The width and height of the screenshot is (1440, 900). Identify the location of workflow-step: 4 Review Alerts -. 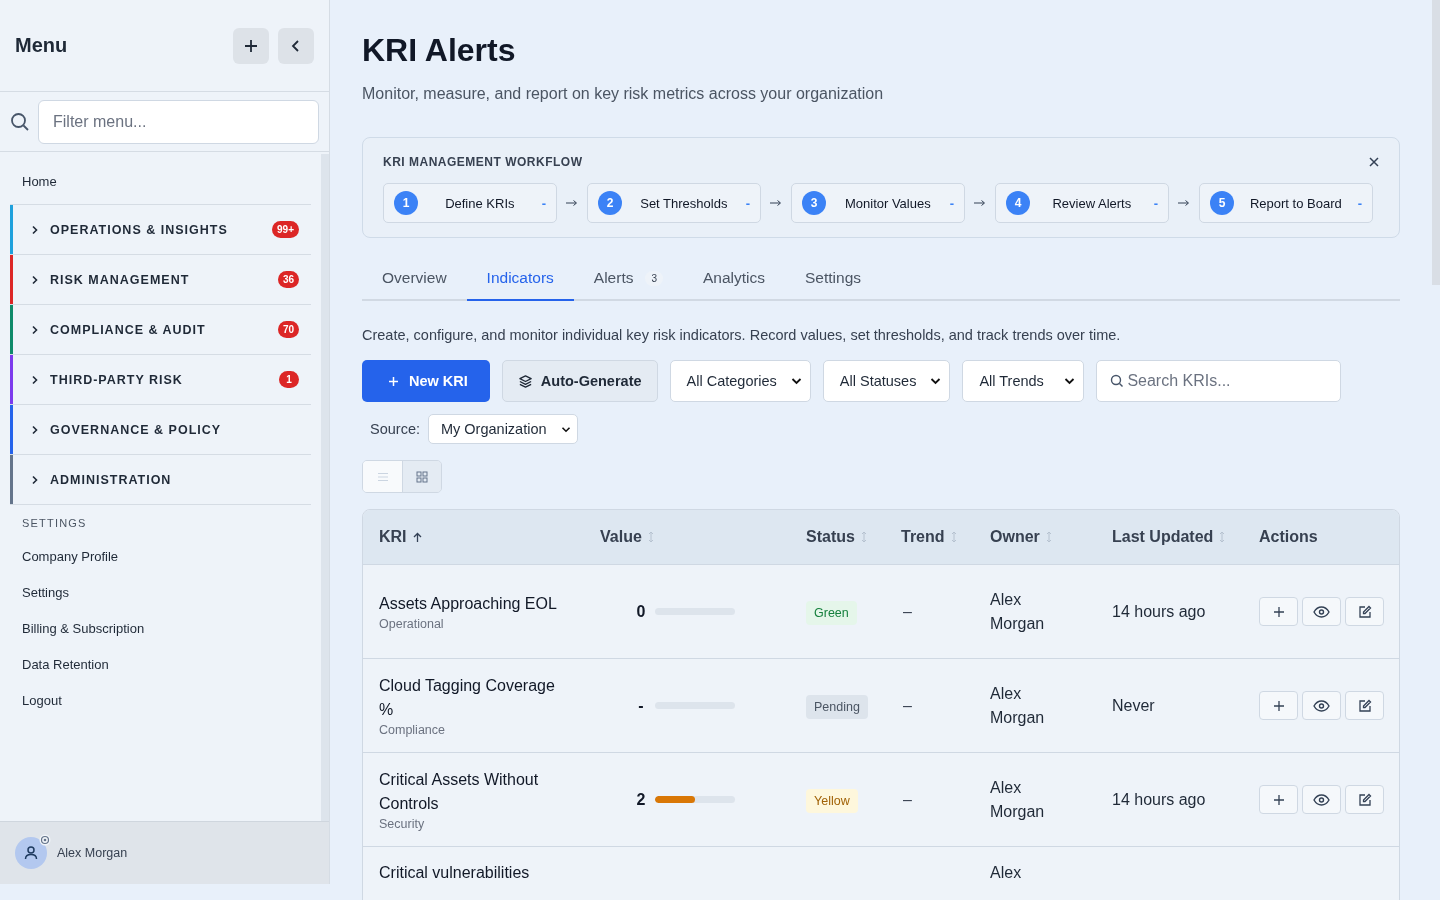
(1082, 203).